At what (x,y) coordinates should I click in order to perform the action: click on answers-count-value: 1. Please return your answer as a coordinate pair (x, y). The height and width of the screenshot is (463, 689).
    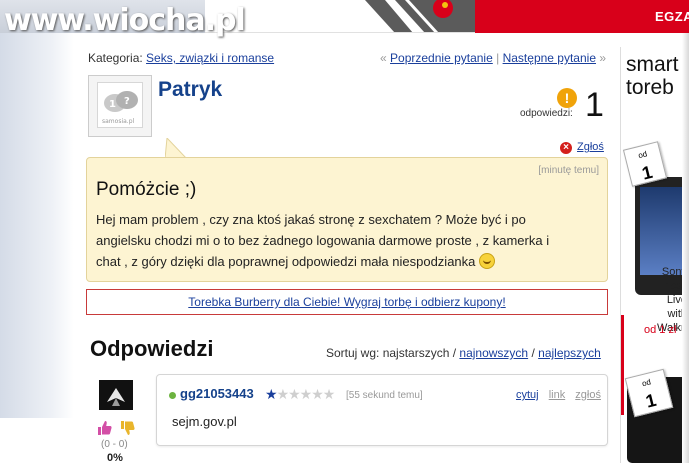
    Looking at the image, I should click on (594, 105).